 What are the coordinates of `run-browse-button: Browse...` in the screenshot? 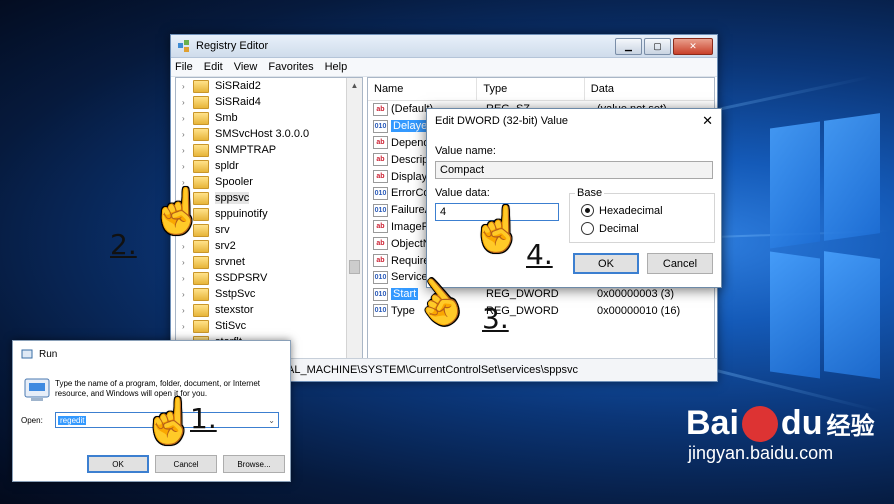 It's located at (254, 464).